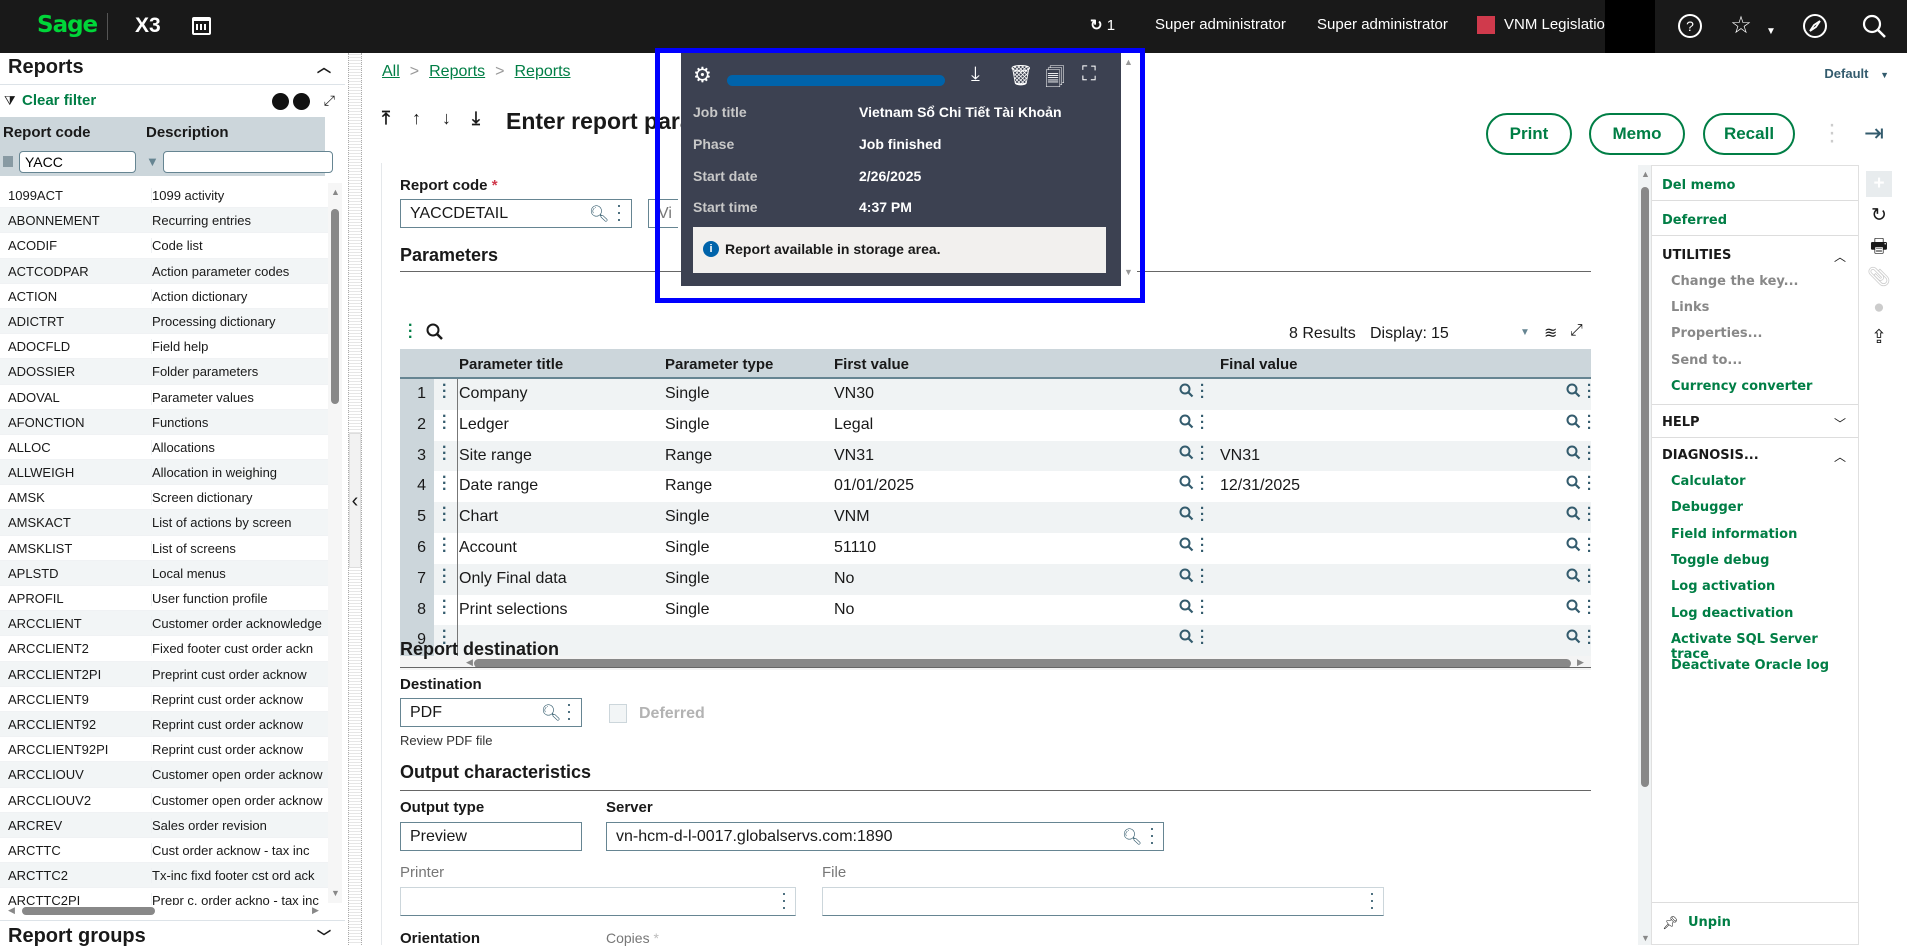 This screenshot has height=950, width=1907. Describe the element at coordinates (1103, 900) in the screenshot. I see `file-field: · · ·` at that location.